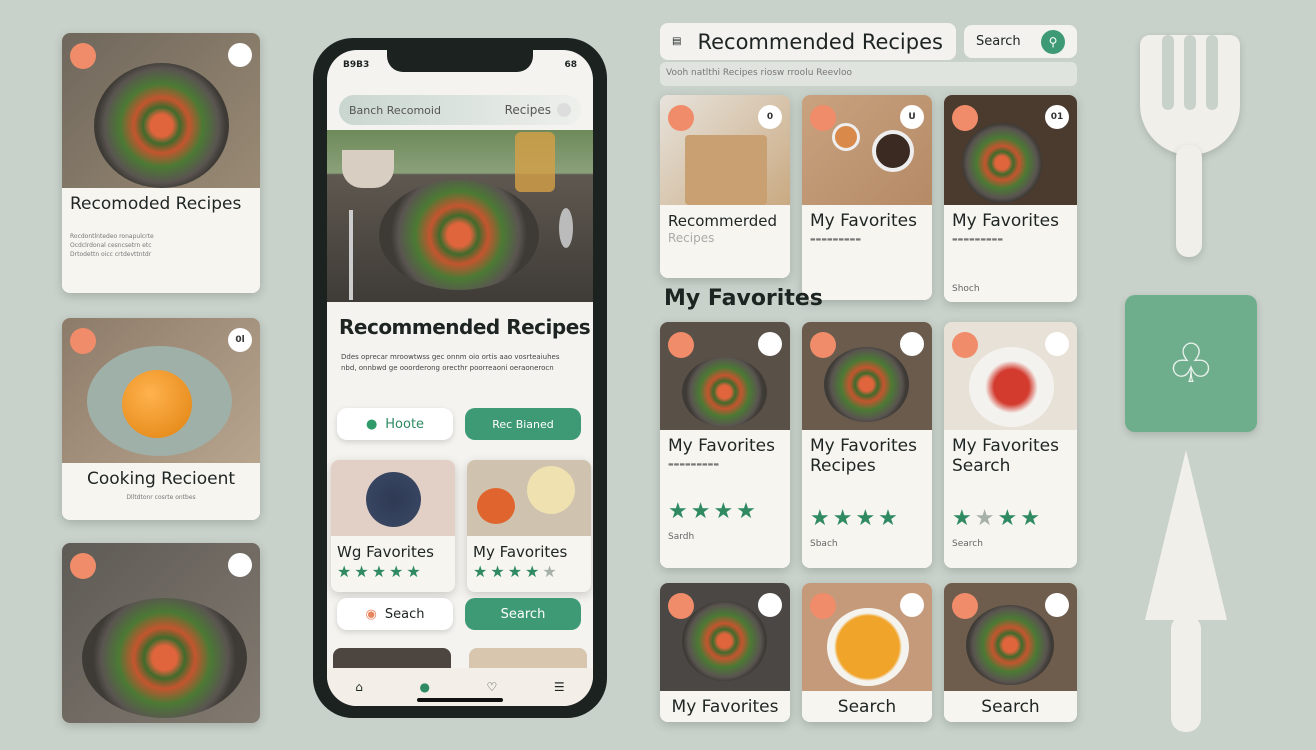  Describe the element at coordinates (725, 151) in the screenshot. I see `recipe-image: 0` at that location.